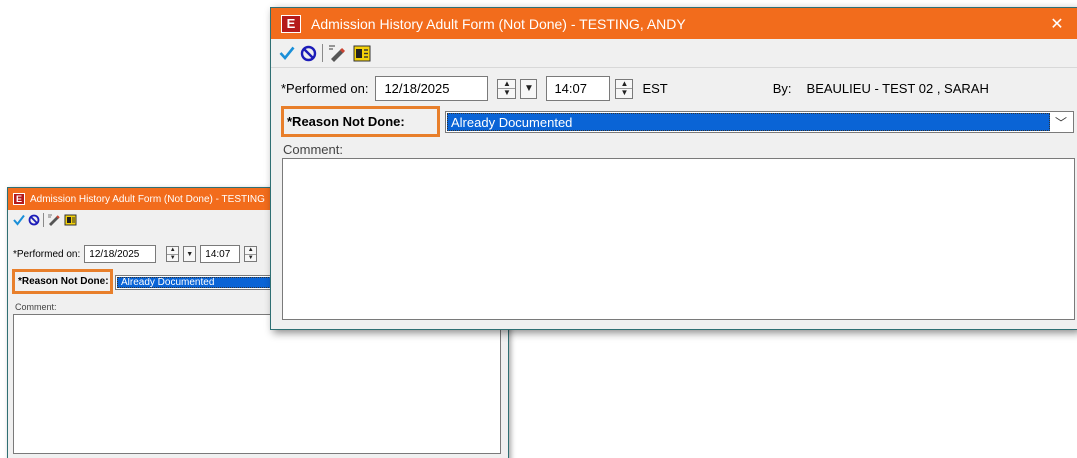 Image resolution: width=1077 pixels, height=458 pixels. I want to click on toolbar, so click(674, 53).